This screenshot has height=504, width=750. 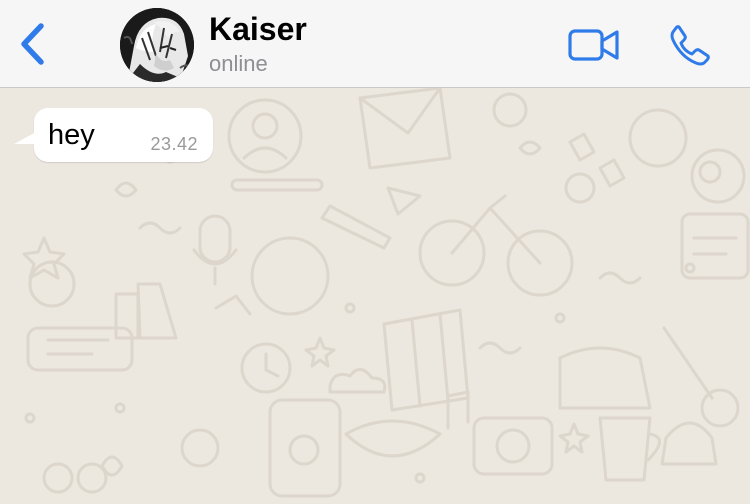 I want to click on avatar, so click(x=157, y=45).